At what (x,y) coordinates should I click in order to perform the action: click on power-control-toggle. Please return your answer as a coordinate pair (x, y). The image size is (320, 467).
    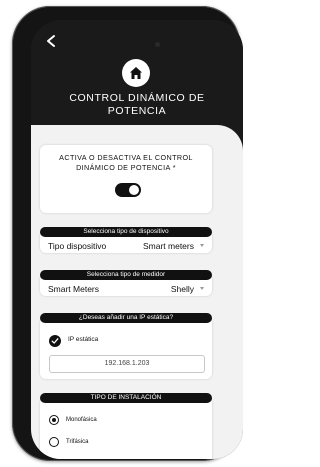
    Looking at the image, I should click on (128, 190).